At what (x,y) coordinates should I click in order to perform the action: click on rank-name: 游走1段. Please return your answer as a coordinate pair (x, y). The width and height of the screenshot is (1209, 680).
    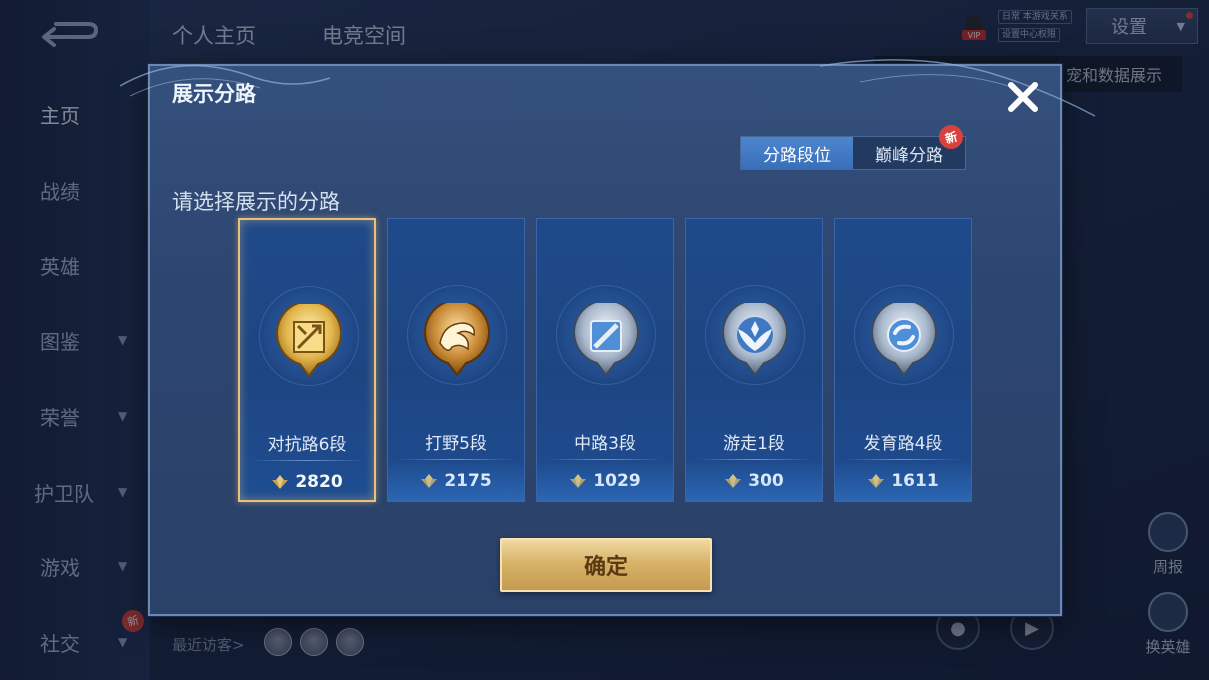
    Looking at the image, I should click on (754, 444).